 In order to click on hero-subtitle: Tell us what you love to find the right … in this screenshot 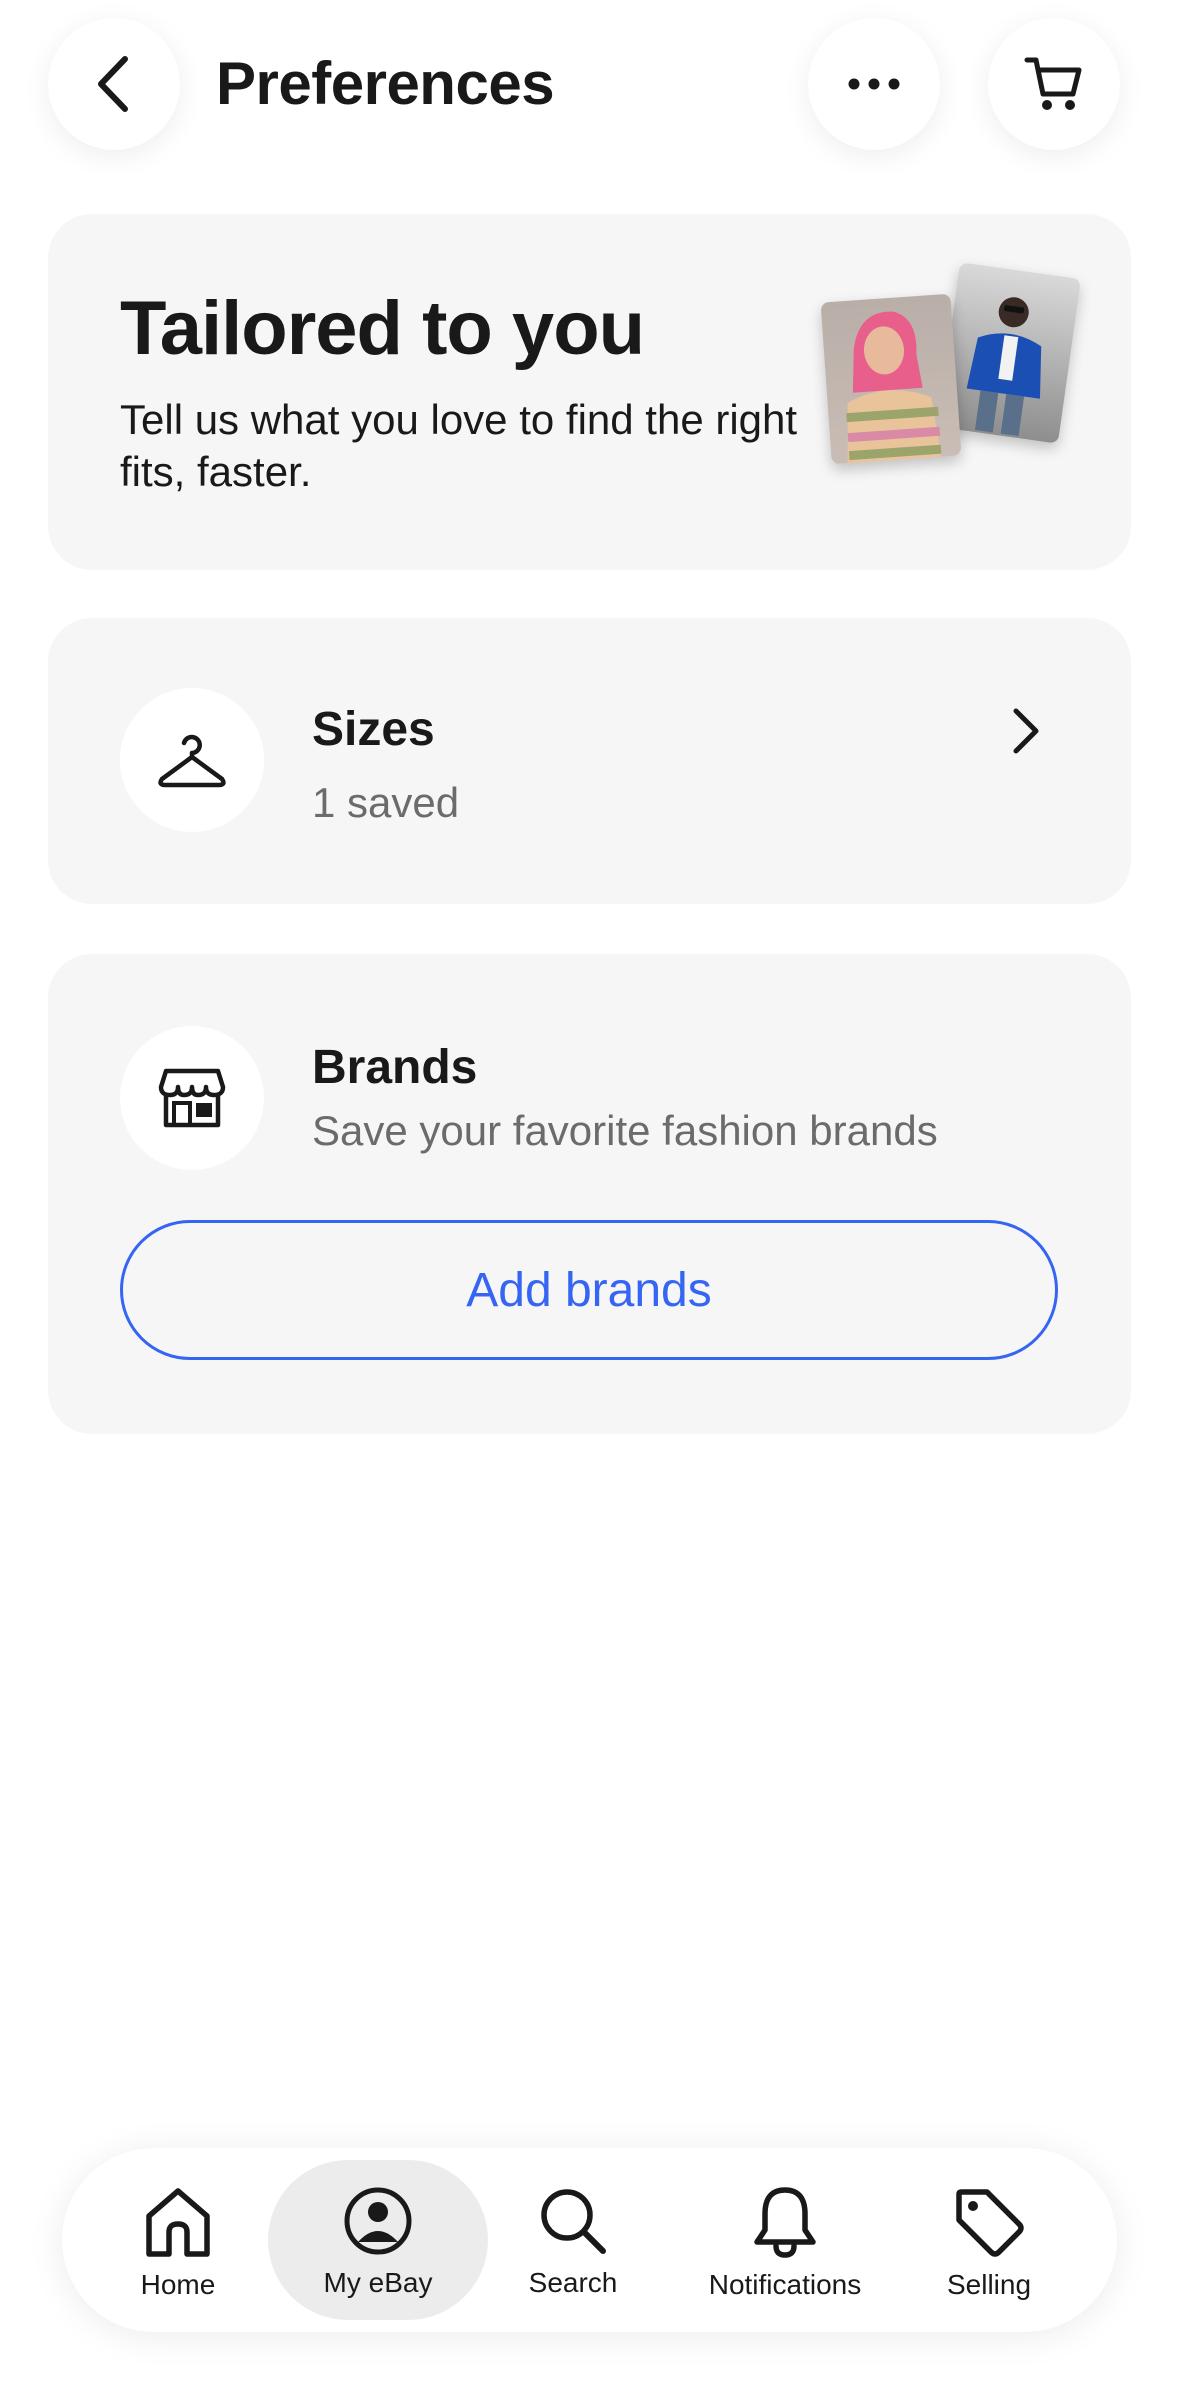, I will do `click(459, 445)`.